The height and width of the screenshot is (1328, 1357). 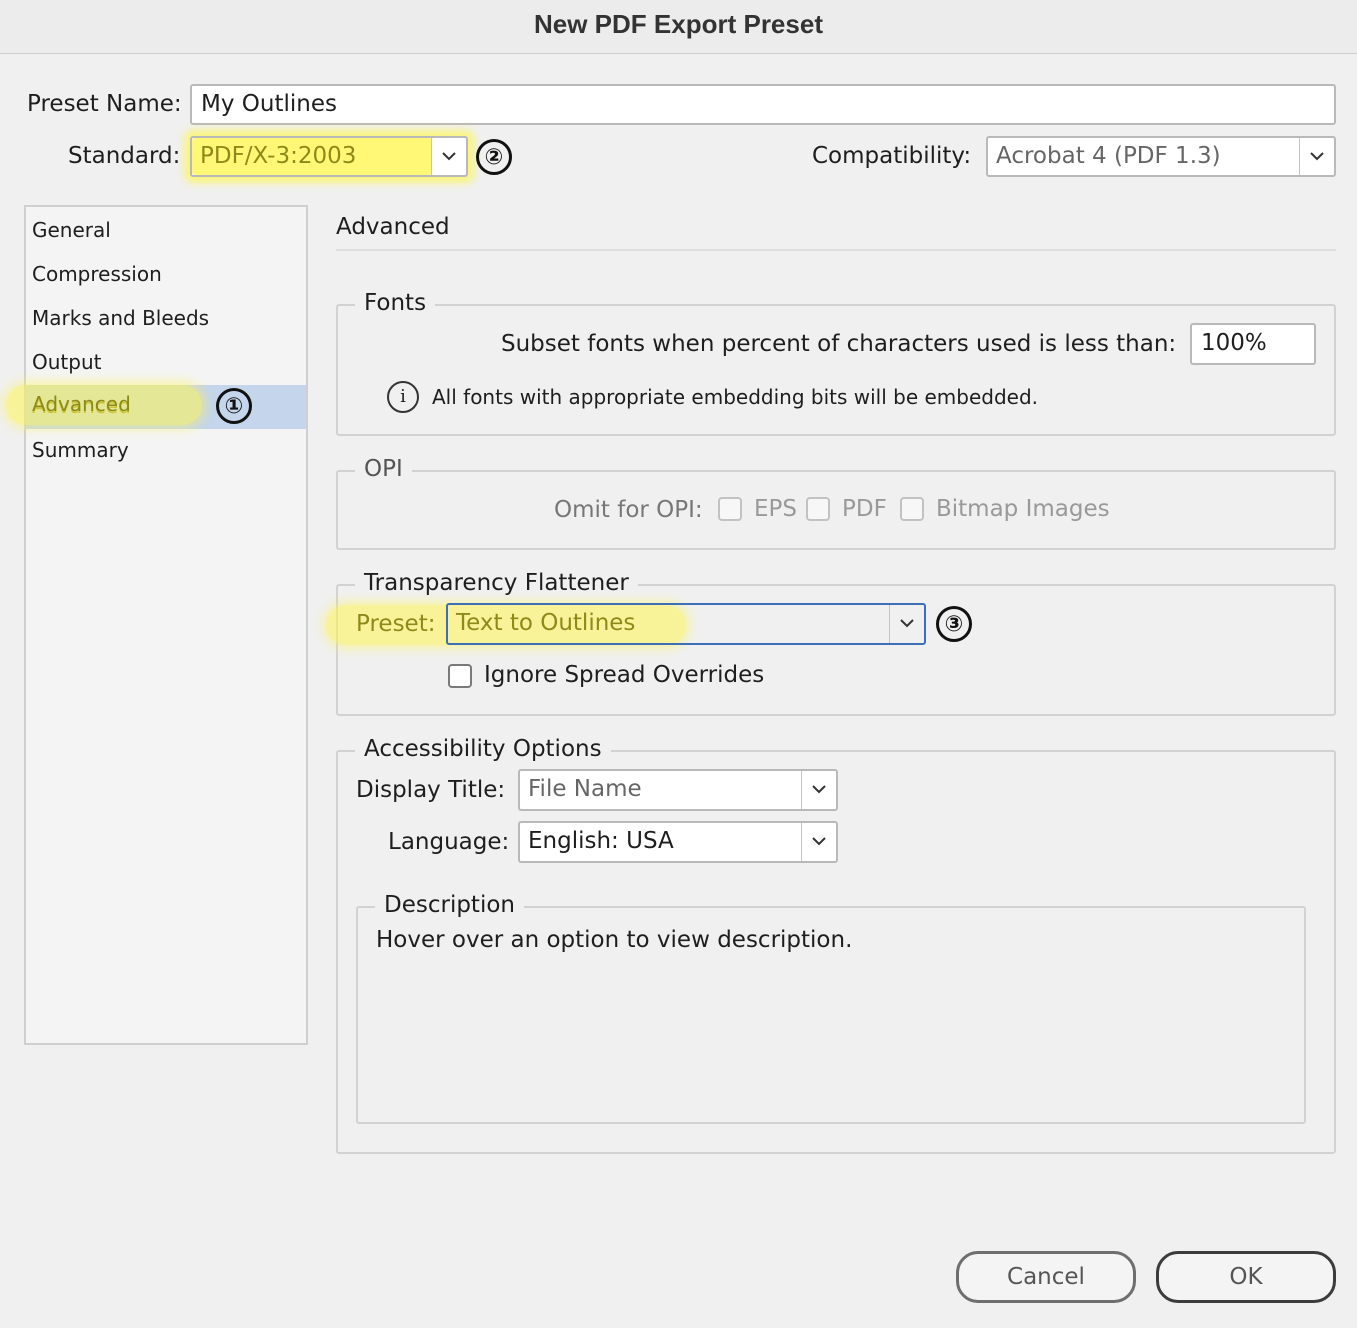 What do you see at coordinates (1253, 344) in the screenshot?
I see `subset-percent-input: 100%` at bounding box center [1253, 344].